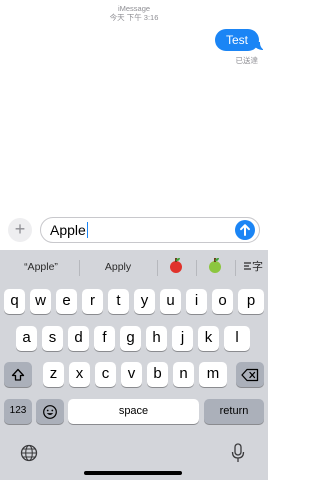 This screenshot has height=480, width=320. I want to click on space-key: space, so click(133, 411).